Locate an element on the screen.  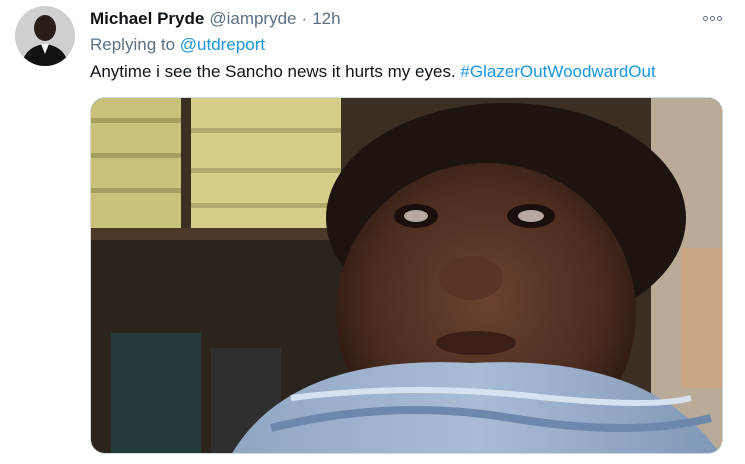
replying-to: Replying to @utdreport is located at coordinates (177, 45).